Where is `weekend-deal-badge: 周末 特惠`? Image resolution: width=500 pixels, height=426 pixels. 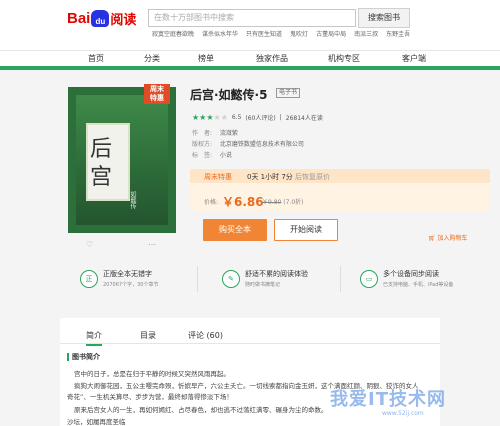 weekend-deal-badge: 周末 特惠 is located at coordinates (157, 94).